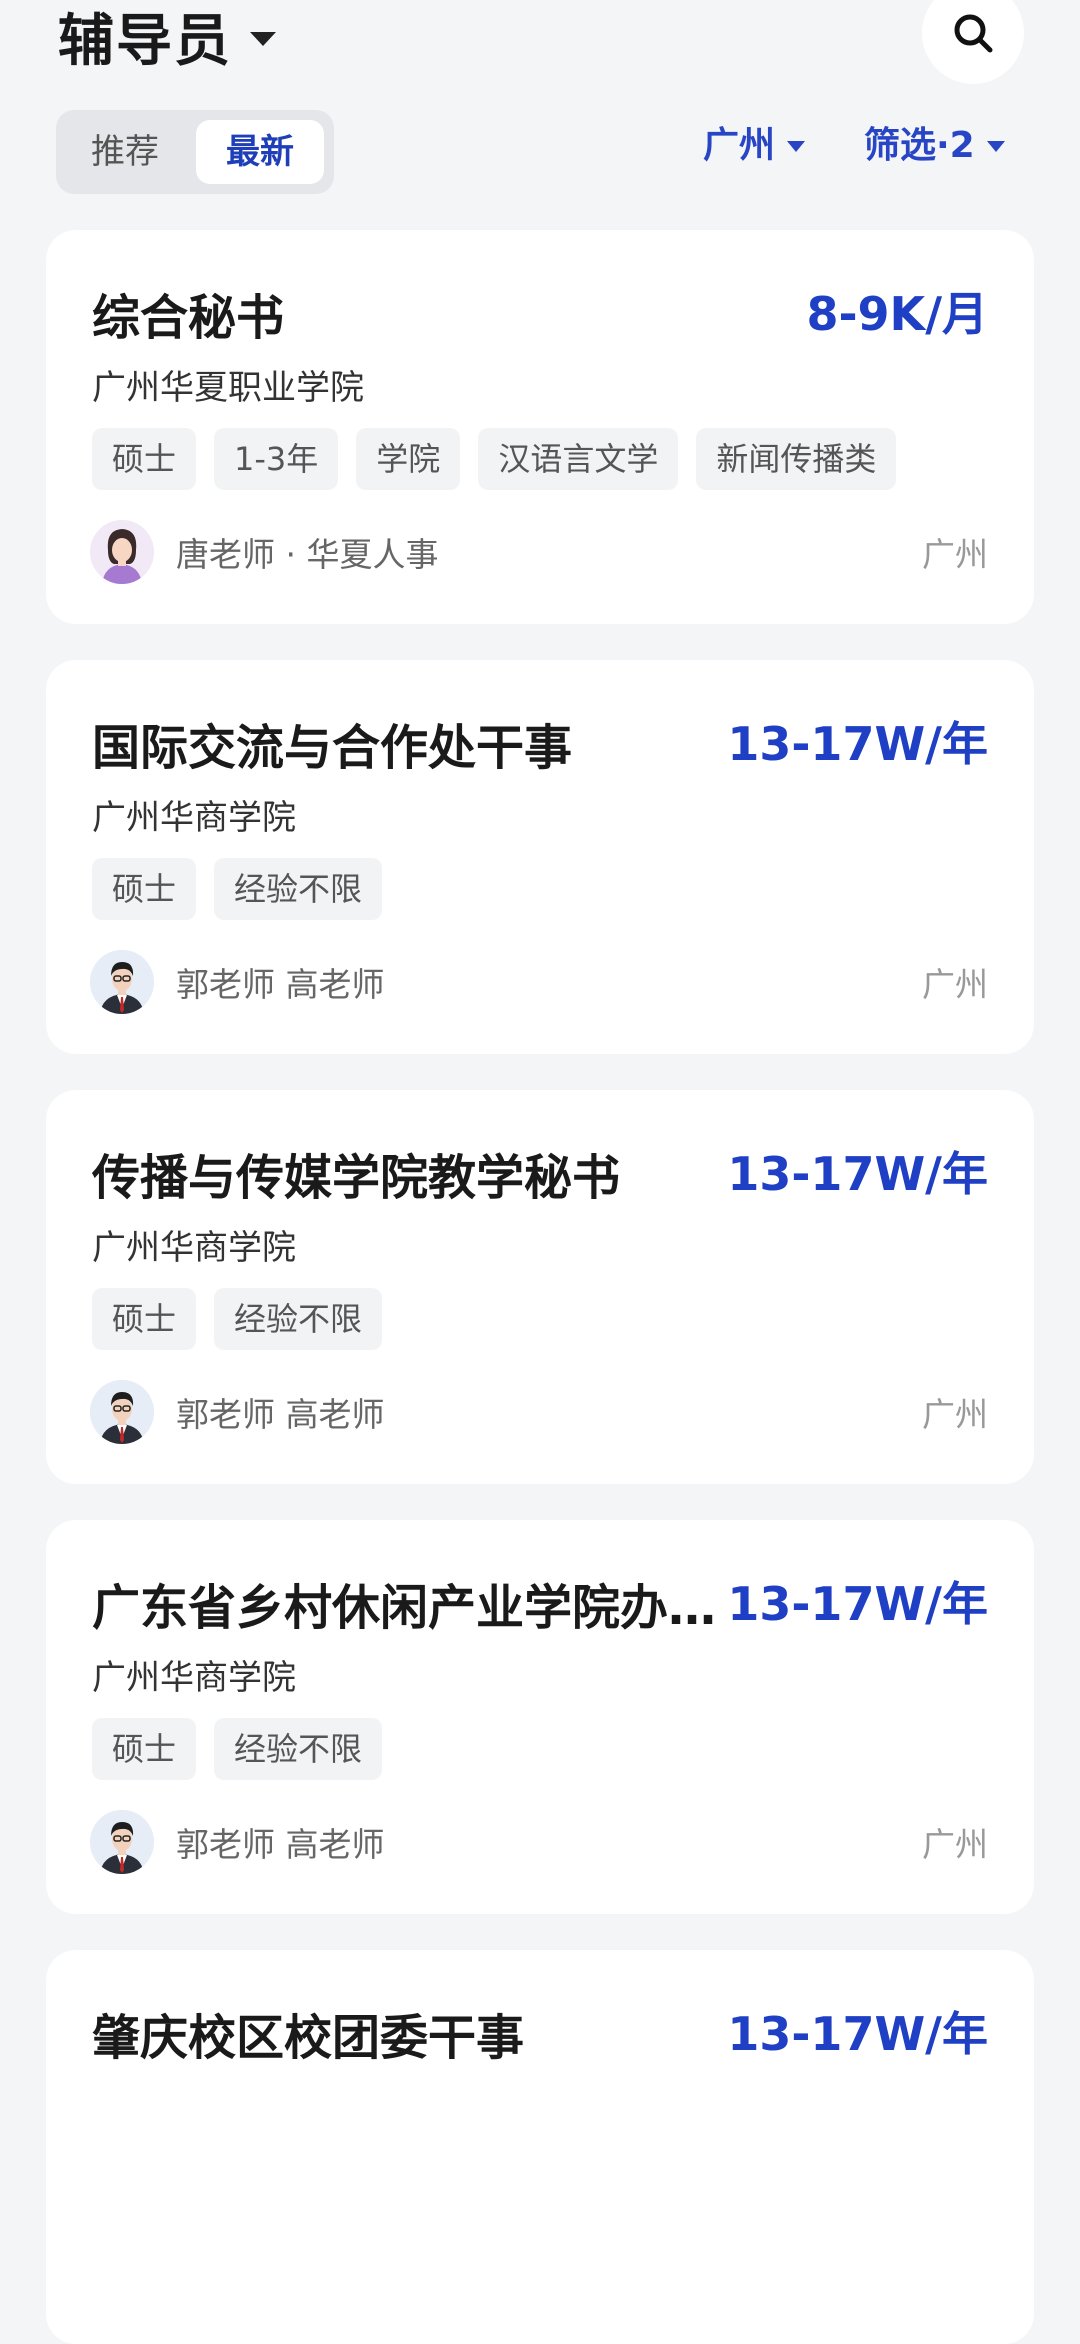  Describe the element at coordinates (332, 748) in the screenshot. I see `job-title: 国际交流与合作处干事` at that location.